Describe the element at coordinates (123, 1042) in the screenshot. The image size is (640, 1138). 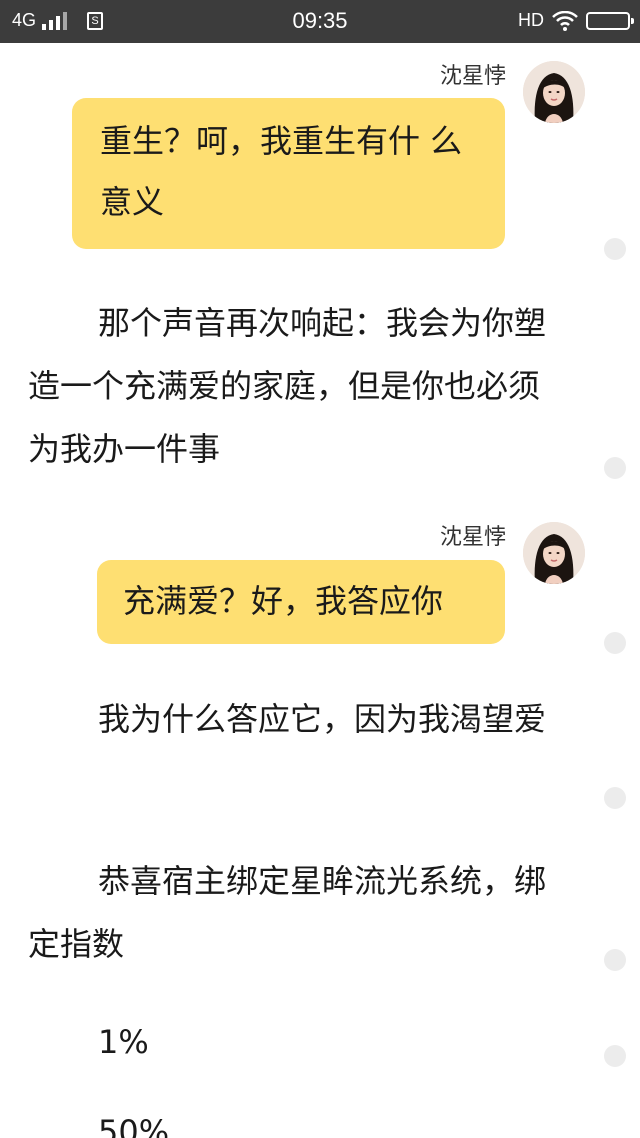
I see `narration-paragraph: 1%` at that location.